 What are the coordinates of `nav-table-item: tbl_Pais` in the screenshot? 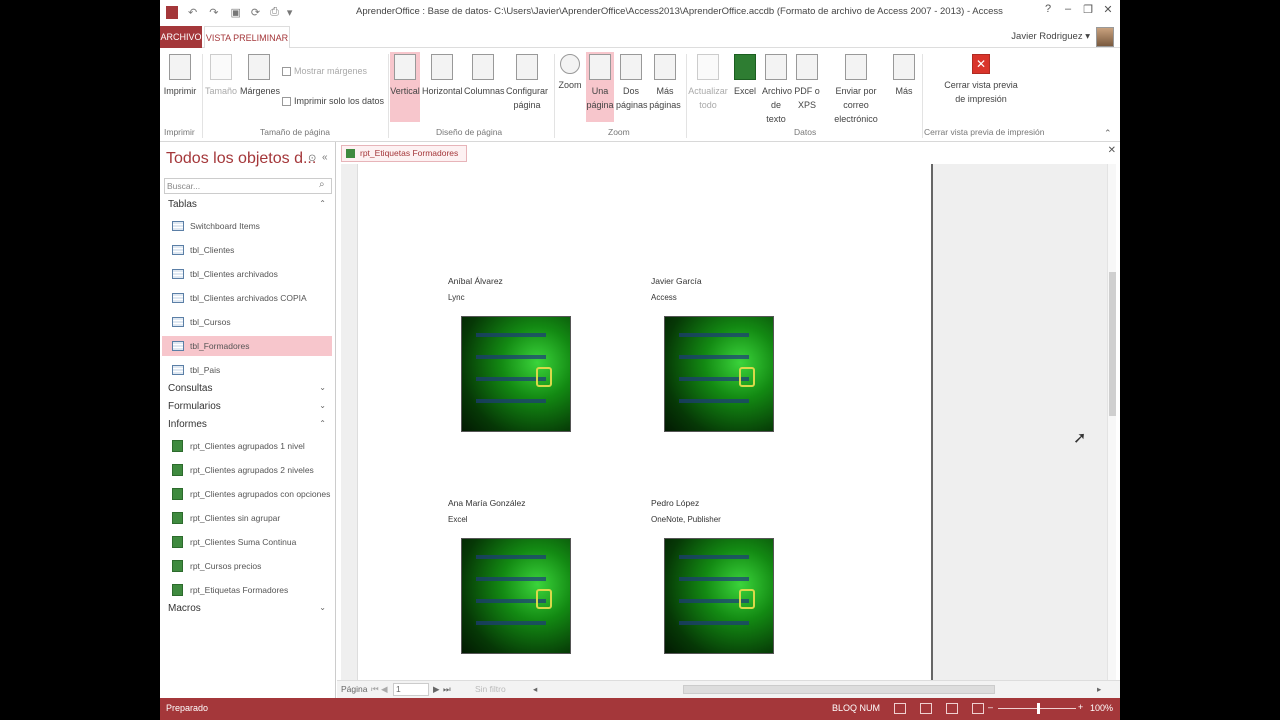 It's located at (247, 370).